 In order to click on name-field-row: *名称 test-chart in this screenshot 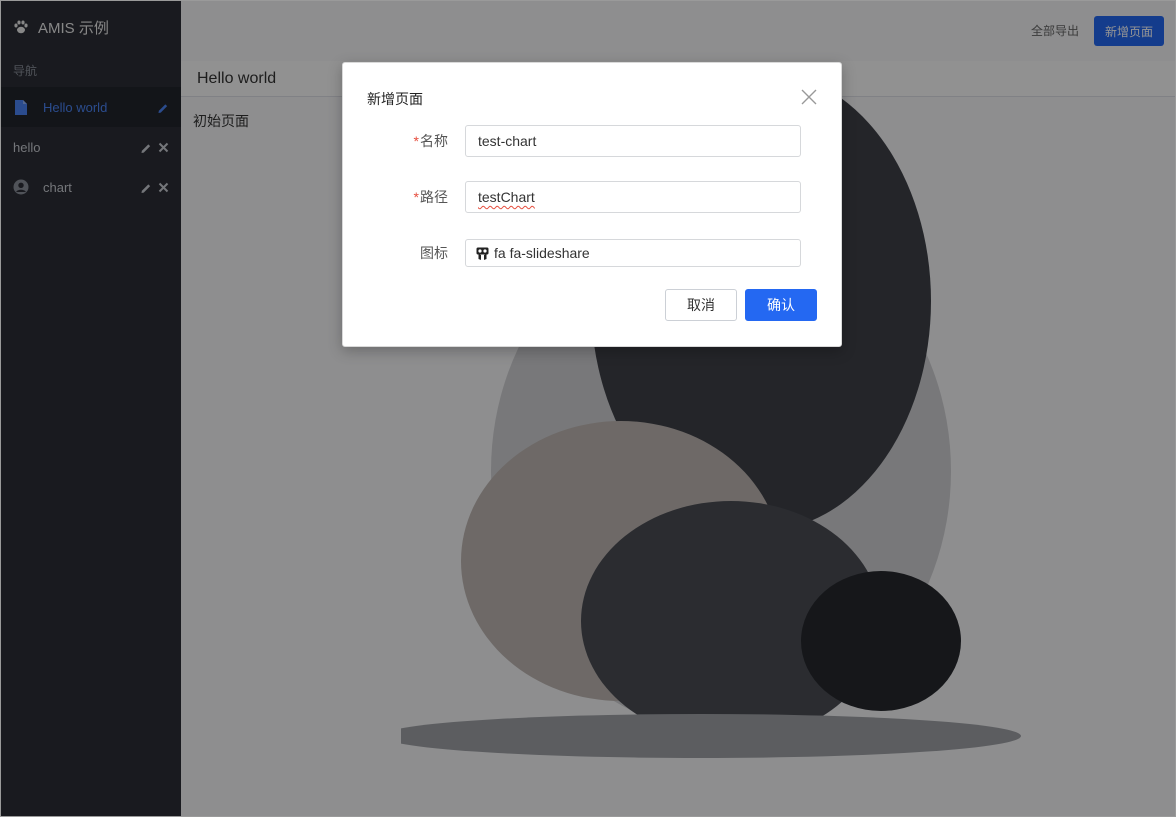, I will do `click(592, 141)`.